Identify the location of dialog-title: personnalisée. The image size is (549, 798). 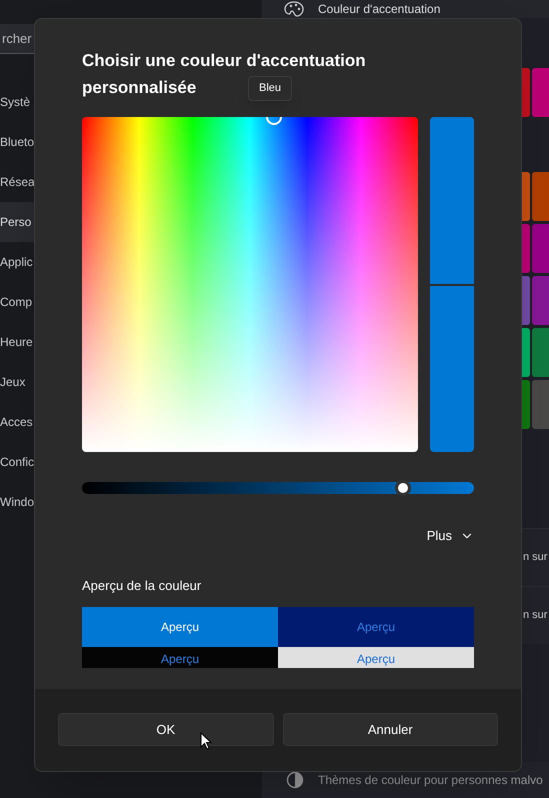
(139, 88).